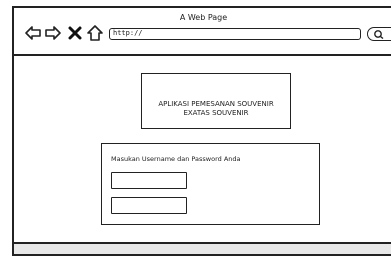 This screenshot has width=391, height=256. What do you see at coordinates (75, 33) in the screenshot?
I see `close-icon` at bounding box center [75, 33].